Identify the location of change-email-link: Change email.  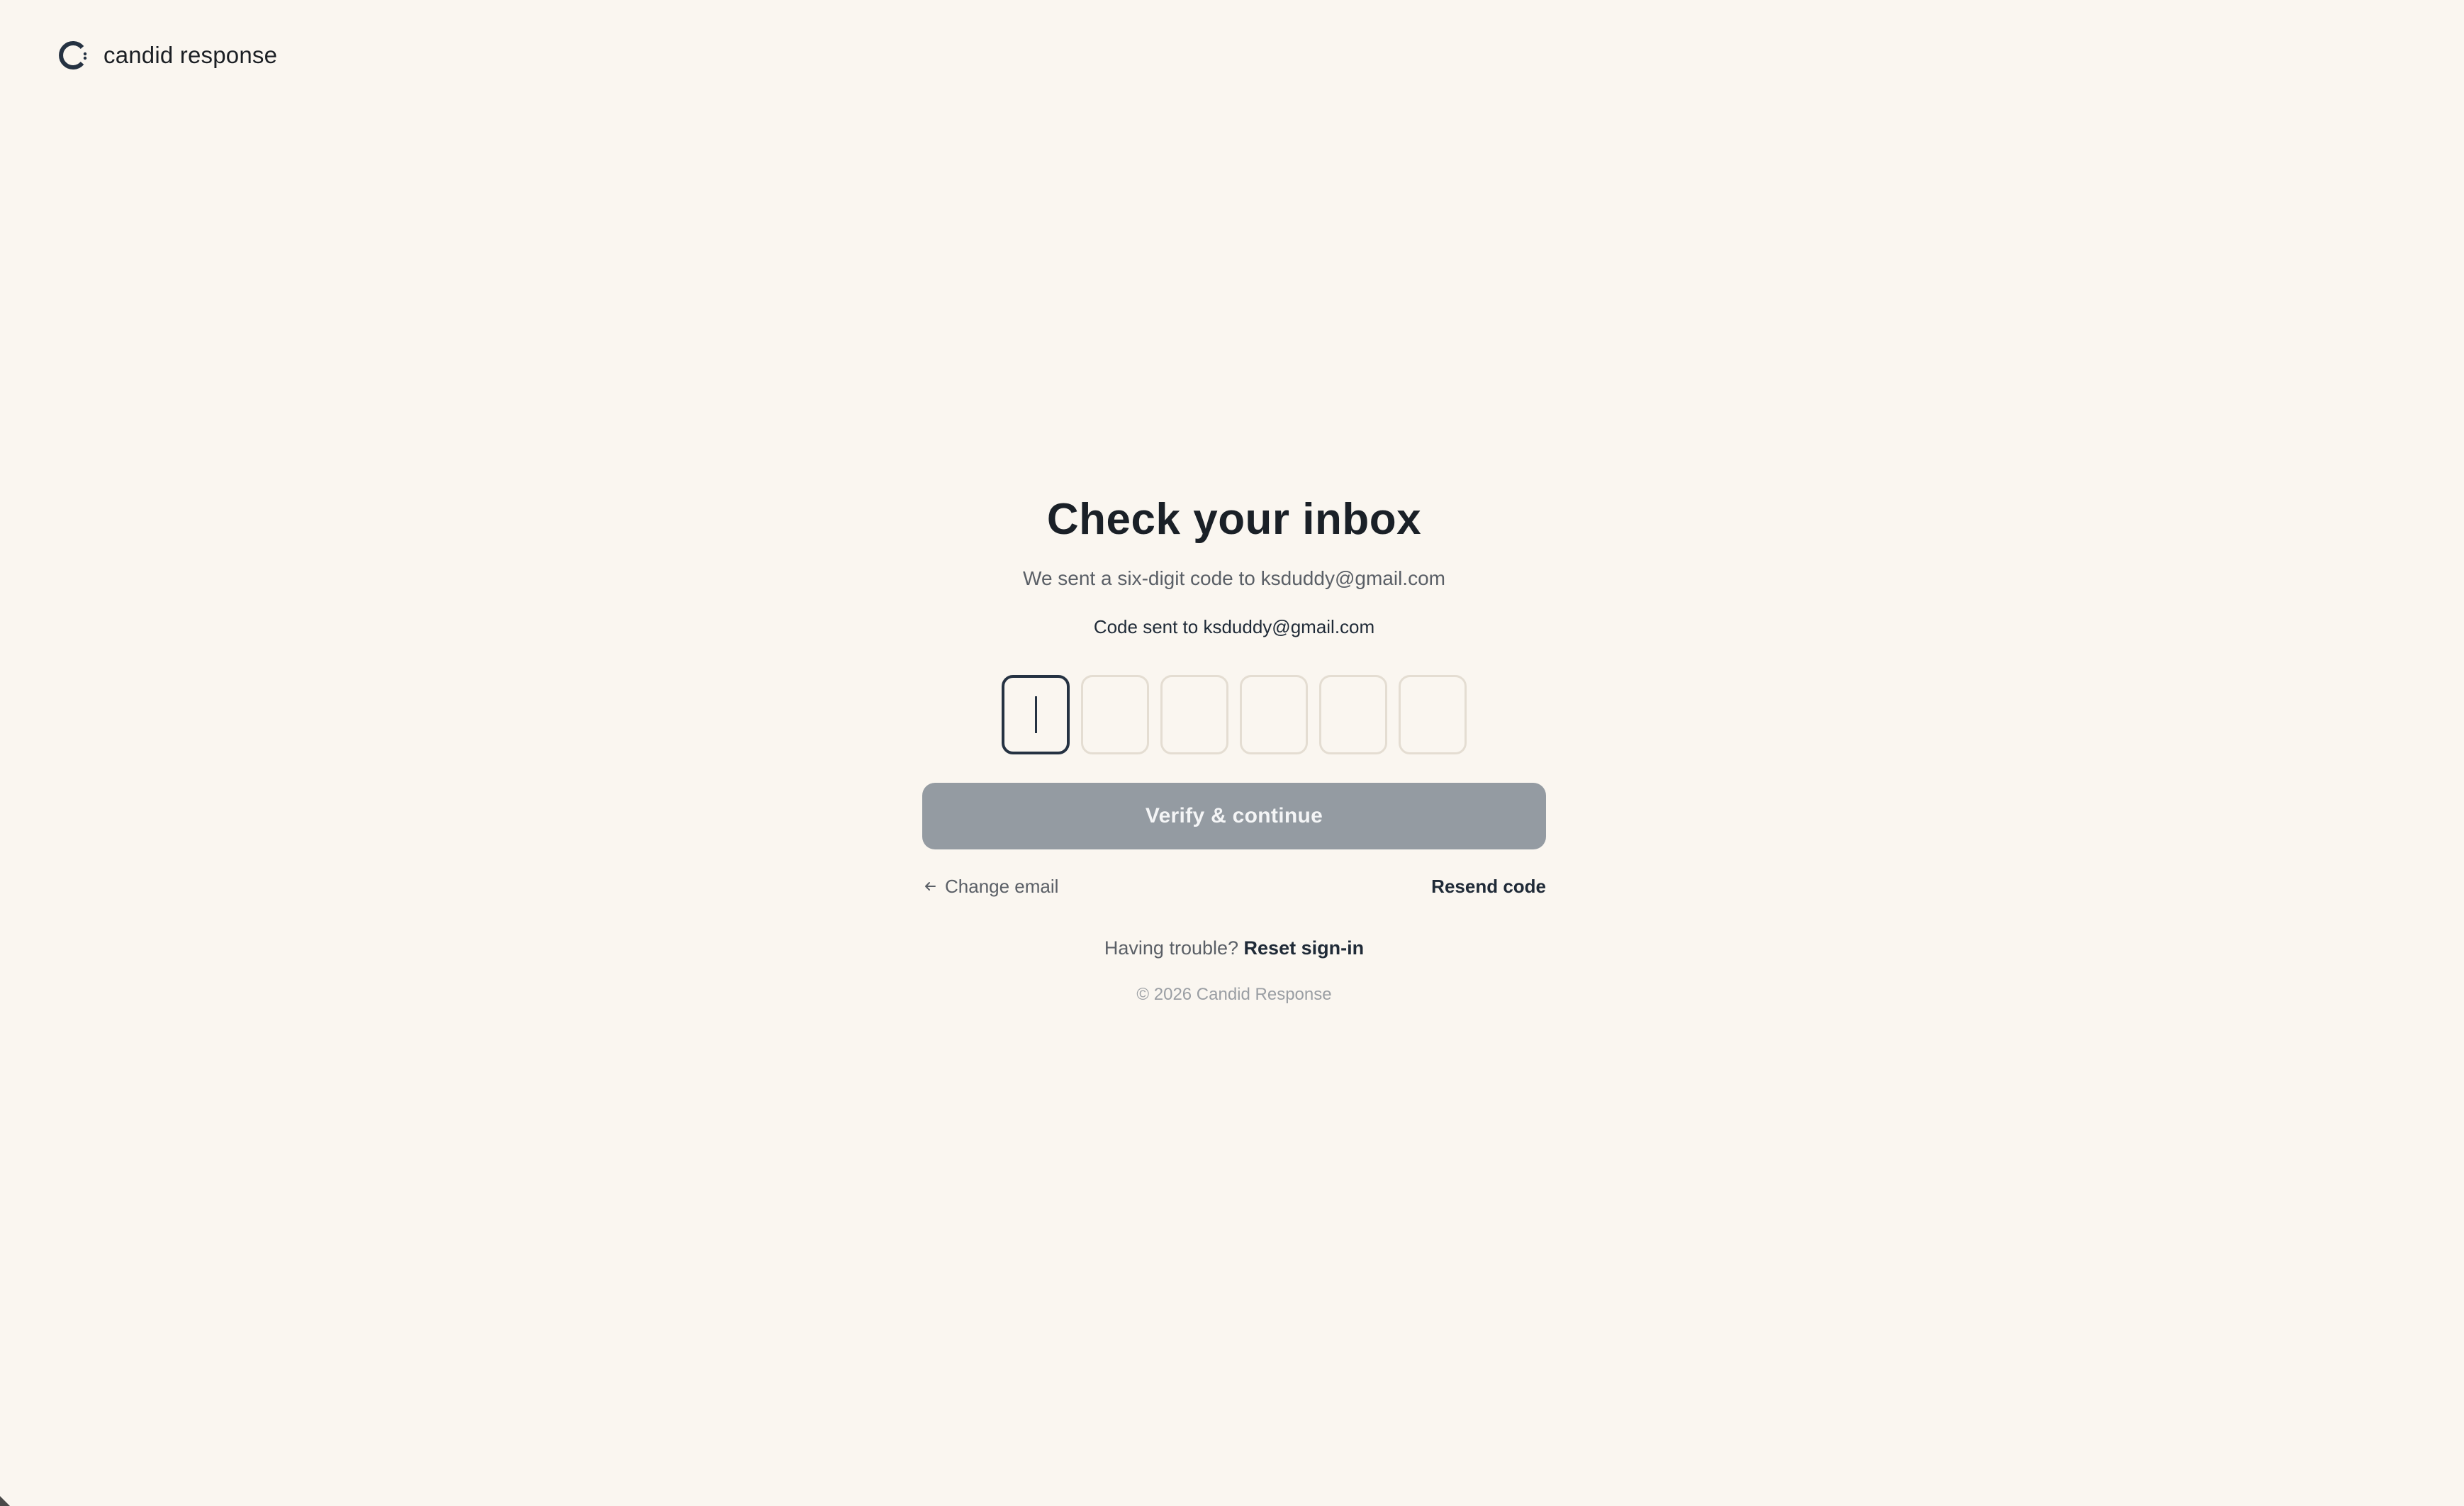
(990, 887).